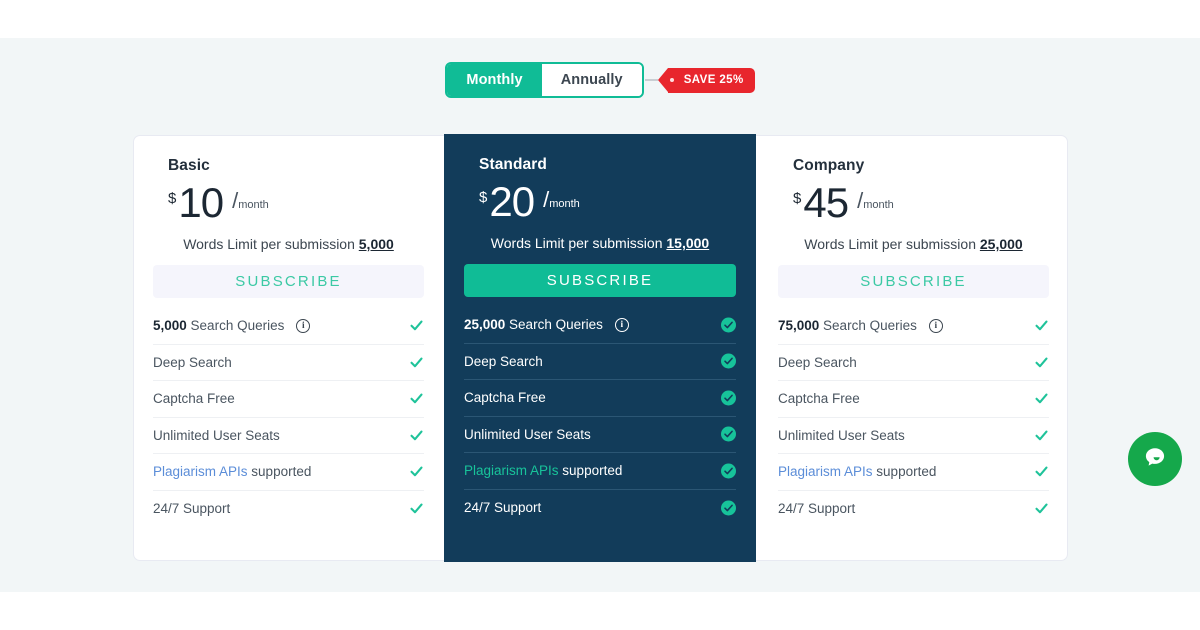  What do you see at coordinates (607, 202) in the screenshot?
I see `plan-price: $ 20 /month` at bounding box center [607, 202].